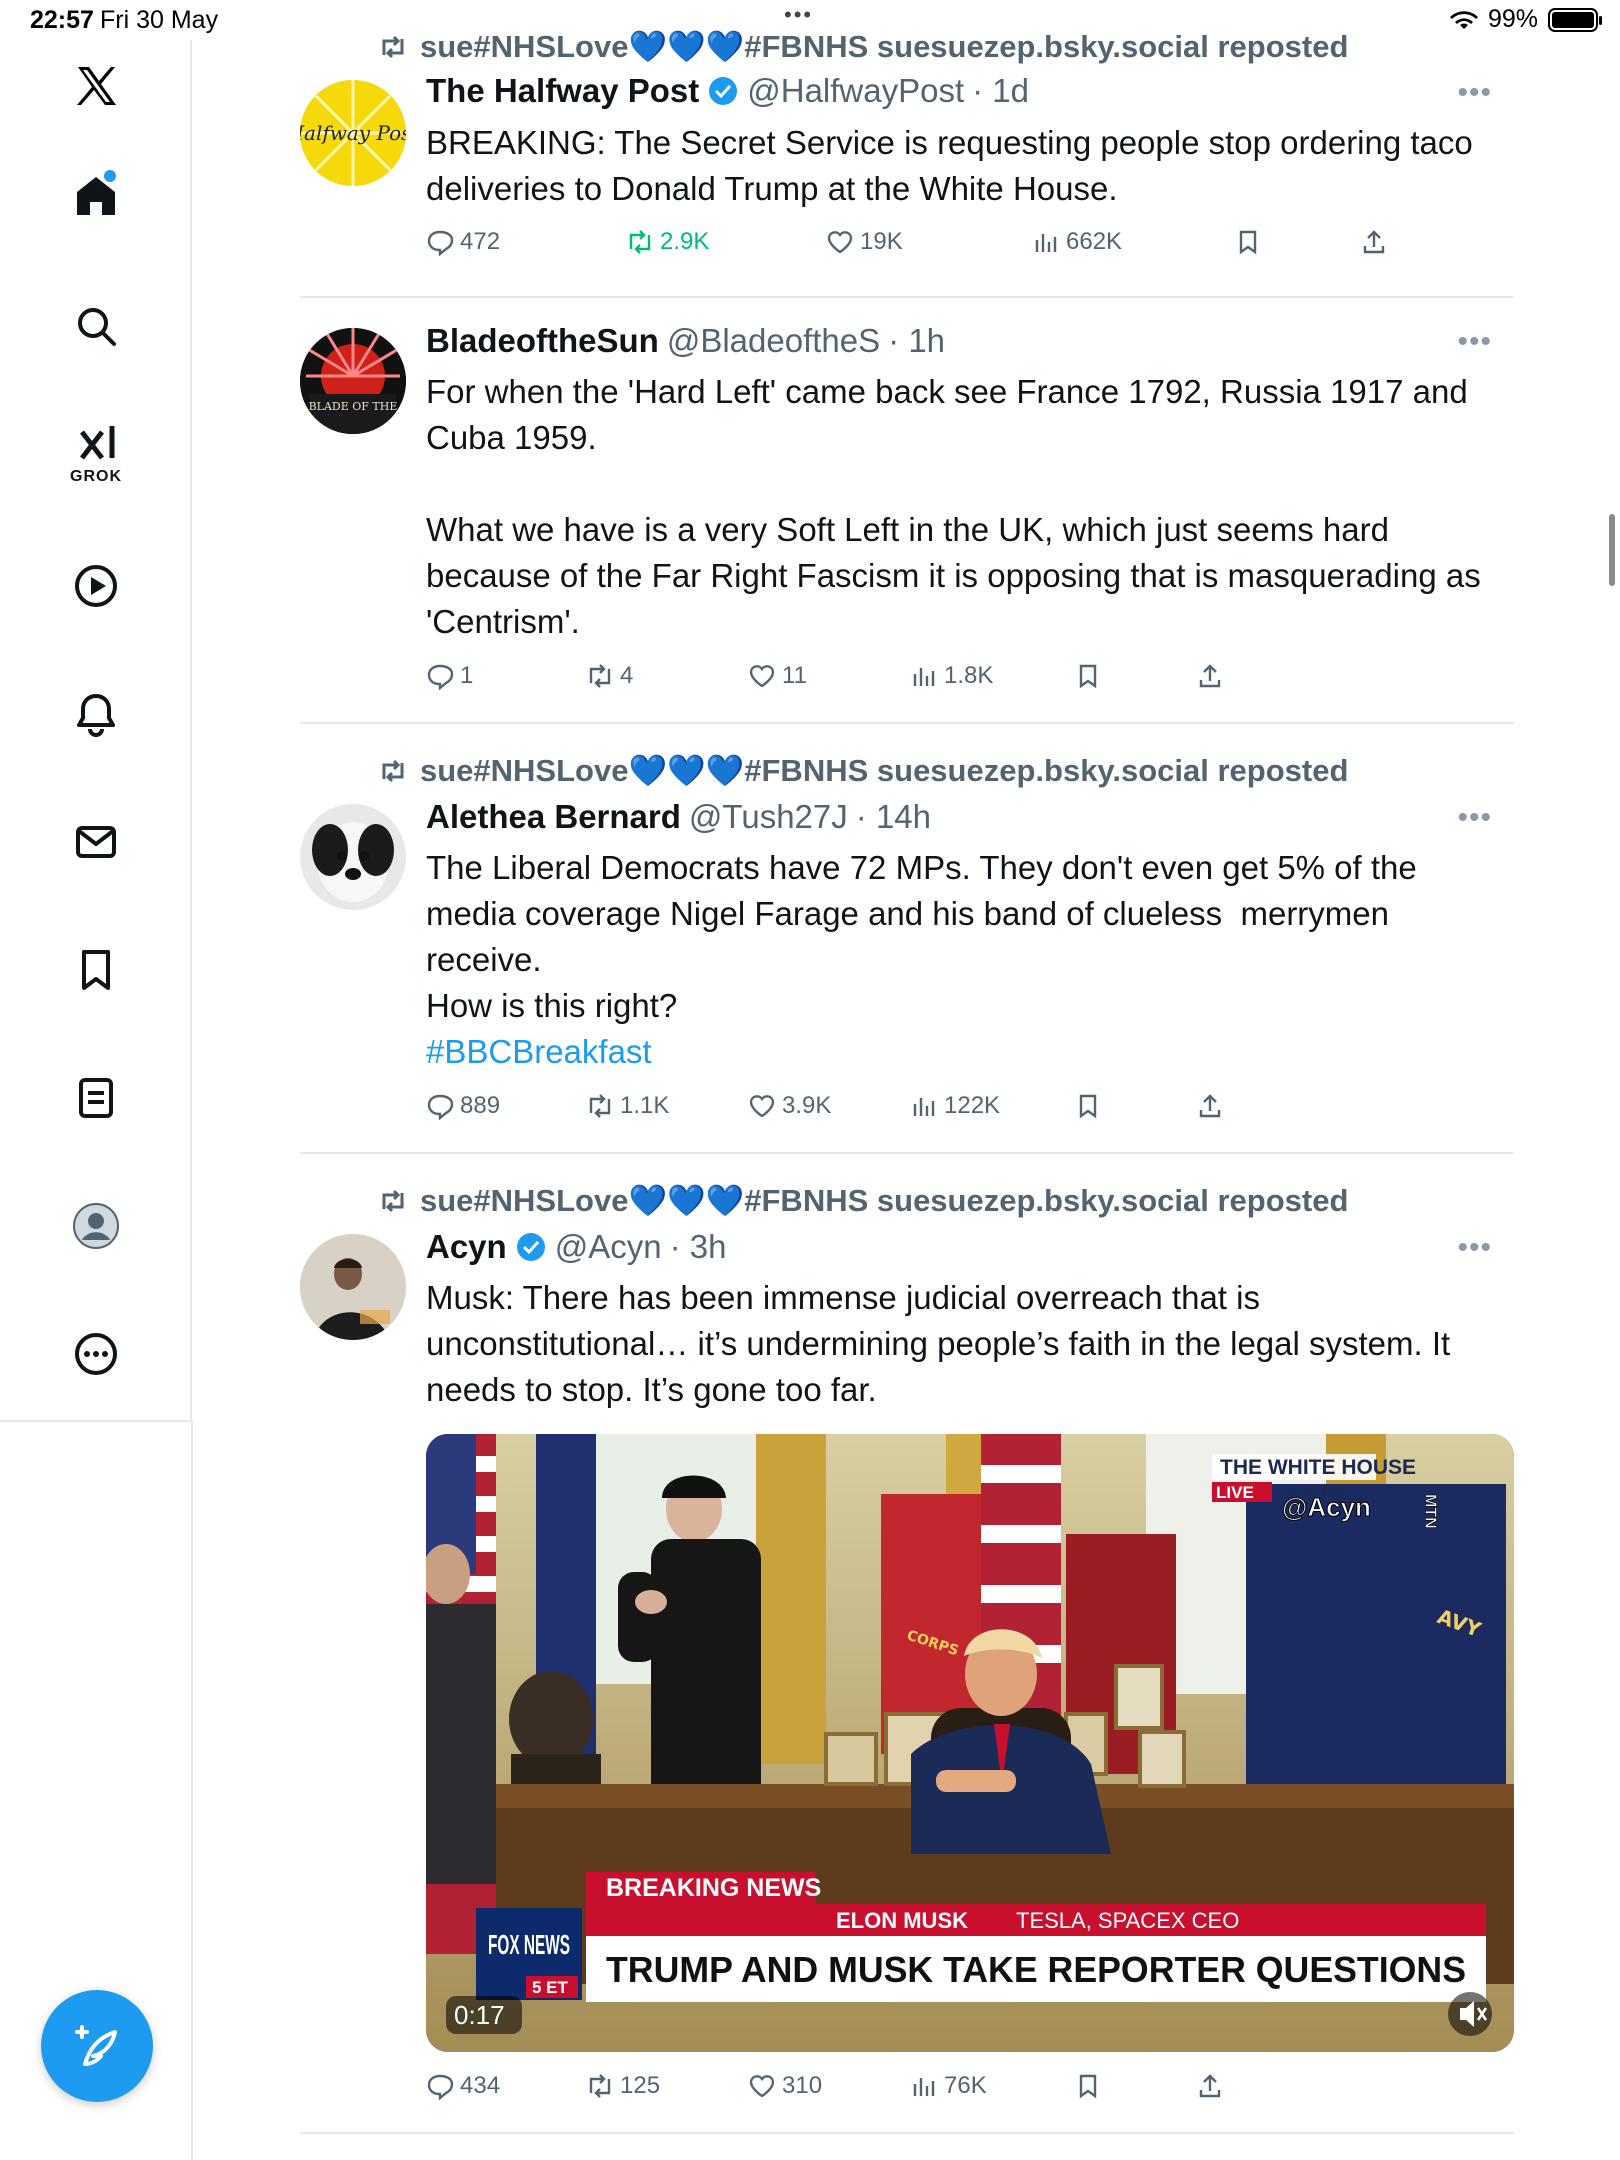 The image size is (1620, 2160). What do you see at coordinates (640, 2085) in the screenshot?
I see `repost-count: 125` at bounding box center [640, 2085].